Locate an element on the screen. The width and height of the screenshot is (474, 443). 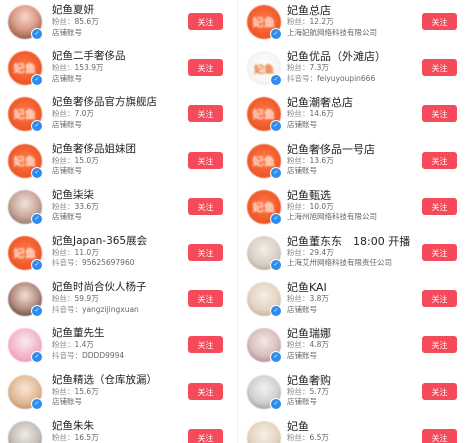
fans-line: 粉丝：3.8万 is located at coordinates (362, 299).